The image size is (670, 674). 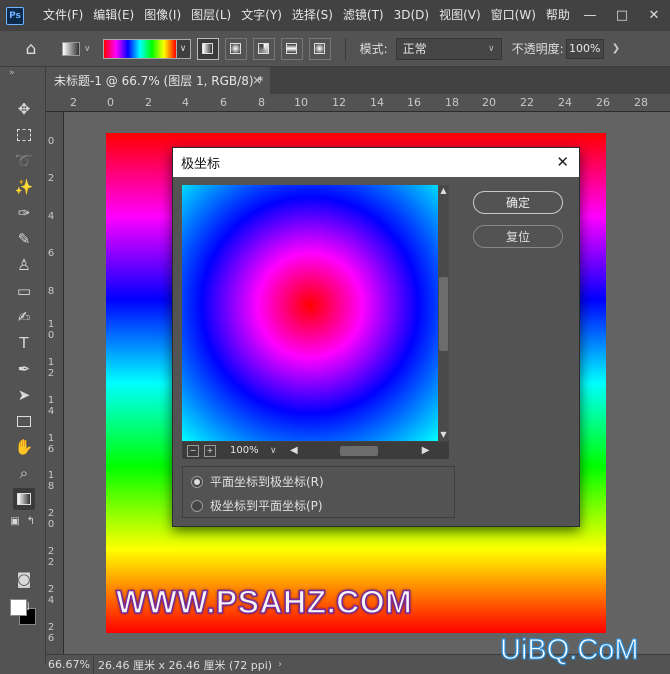 What do you see at coordinates (319, 48) in the screenshot?
I see `diamond-gradient-button` at bounding box center [319, 48].